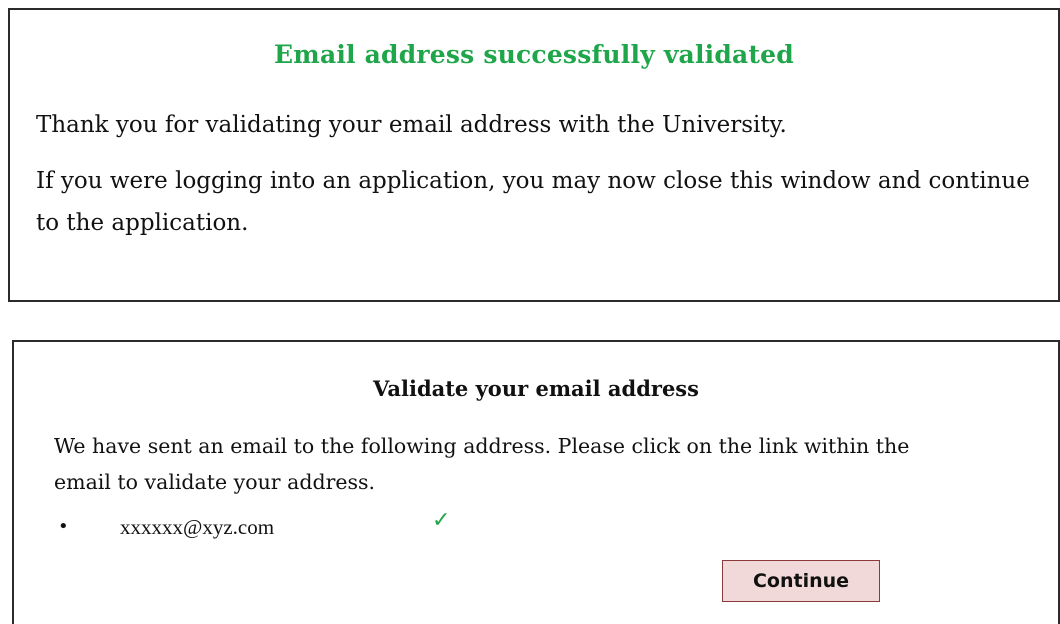  Describe the element at coordinates (801, 581) in the screenshot. I see `continue-button: Continue` at that location.